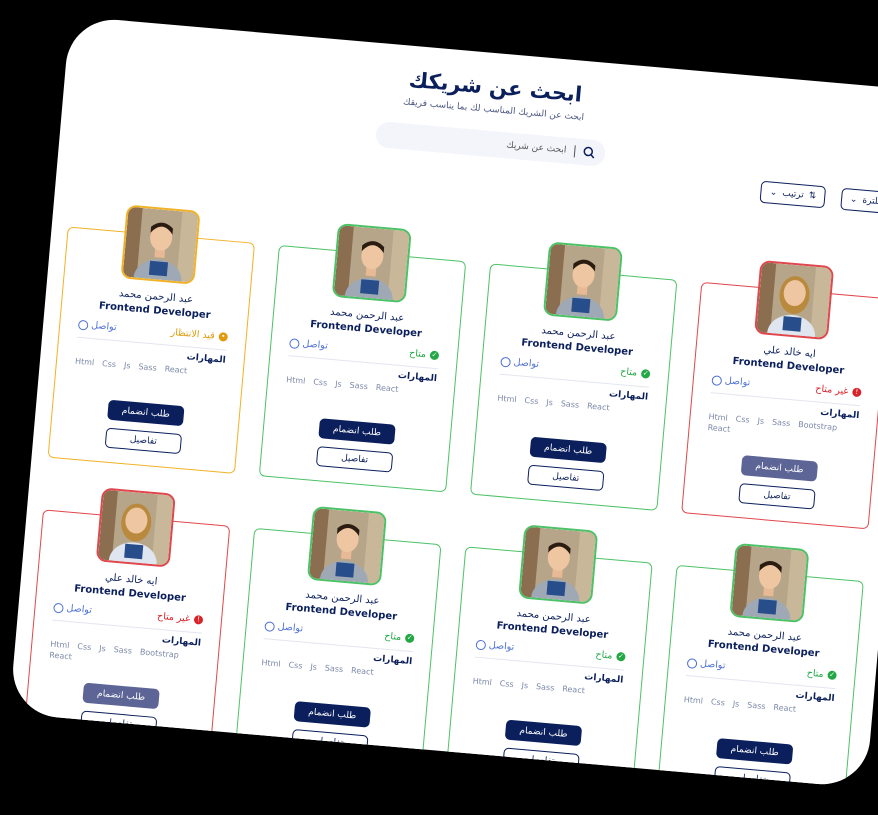  Describe the element at coordinates (536, 147) in the screenshot. I see `search-input: ابحث عن شريك` at that location.